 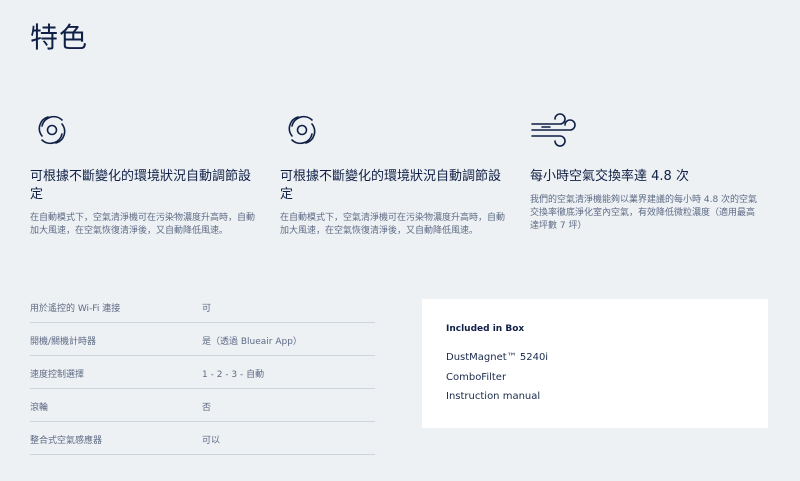 What do you see at coordinates (57, 375) in the screenshot?
I see `spec-label: 速度控制選擇` at bounding box center [57, 375].